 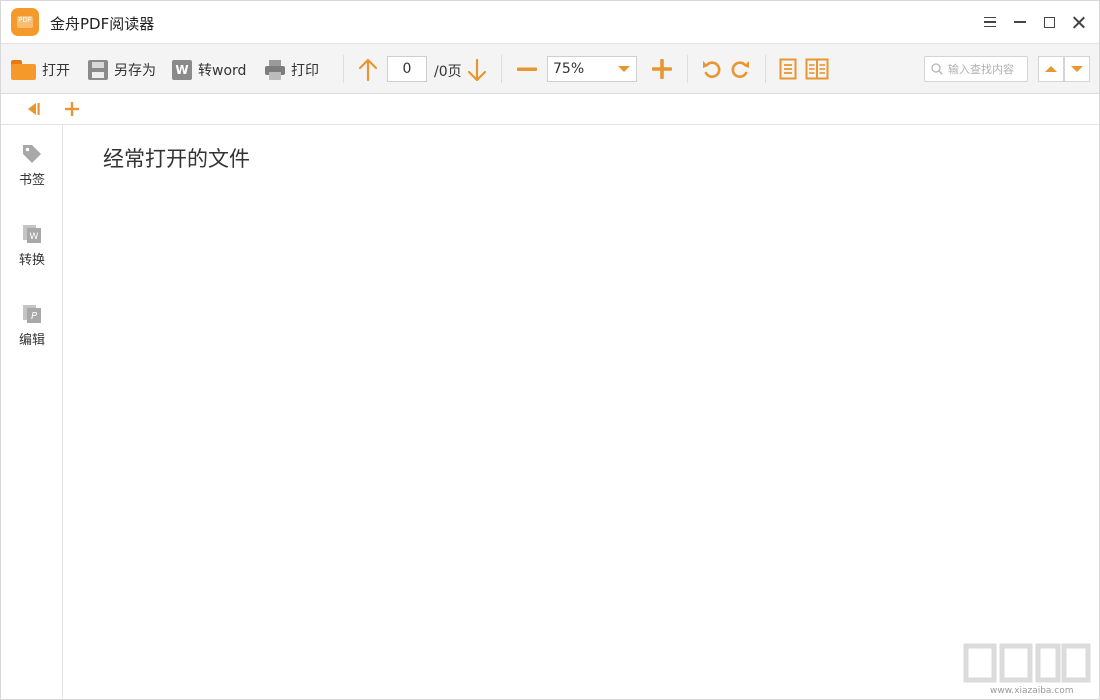 What do you see at coordinates (477, 70) in the screenshot?
I see `next-page-arrow-icon` at bounding box center [477, 70].